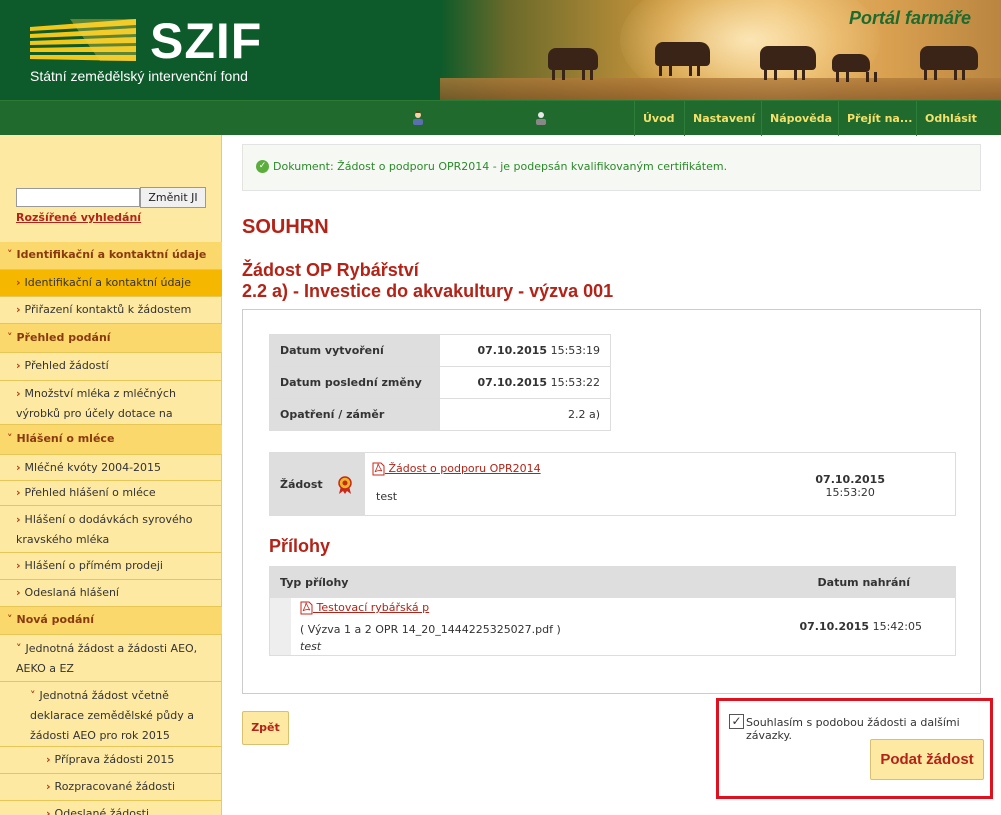 The height and width of the screenshot is (815, 1001). What do you see at coordinates (111, 493) in the screenshot?
I see `sidebar-item: › Přehled hlášení o mléce` at bounding box center [111, 493].